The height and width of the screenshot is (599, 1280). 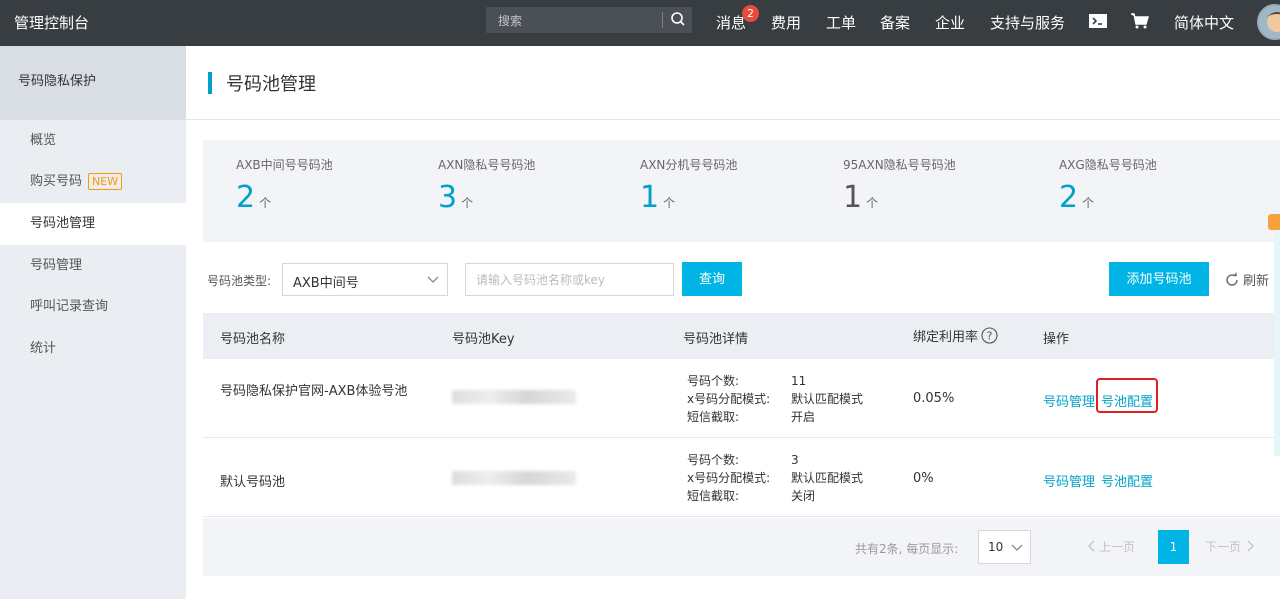 I want to click on console-brand: 管理控制台, so click(x=51, y=22).